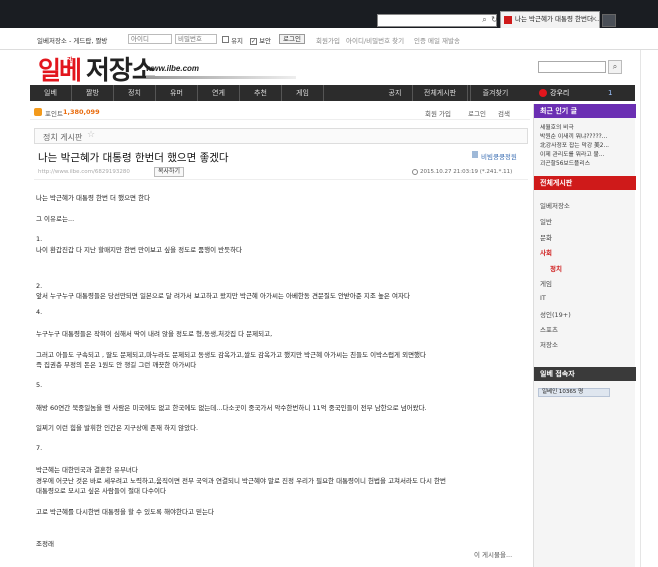 The image size is (658, 567). Describe the element at coordinates (609, 20) in the screenshot. I see `new-tab-button` at that location.